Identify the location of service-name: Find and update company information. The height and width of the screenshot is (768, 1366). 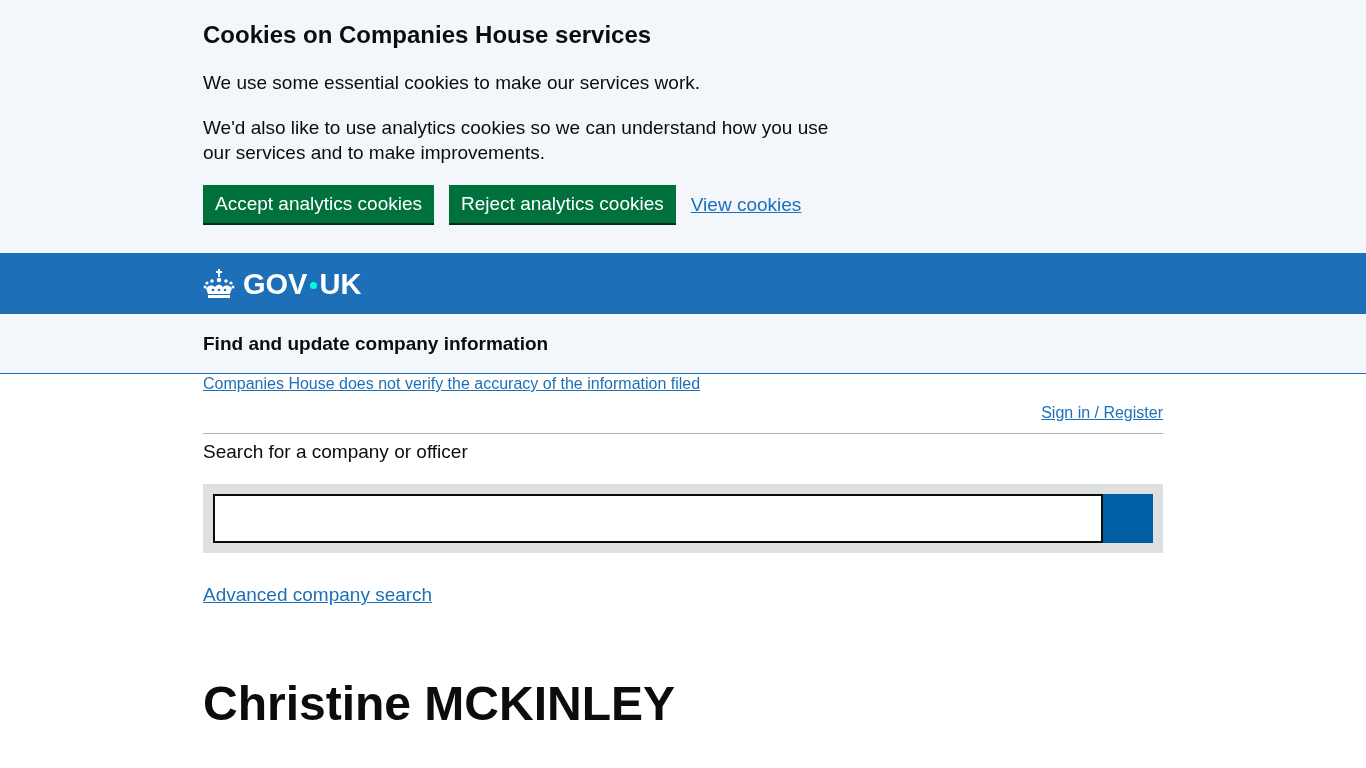
(376, 344).